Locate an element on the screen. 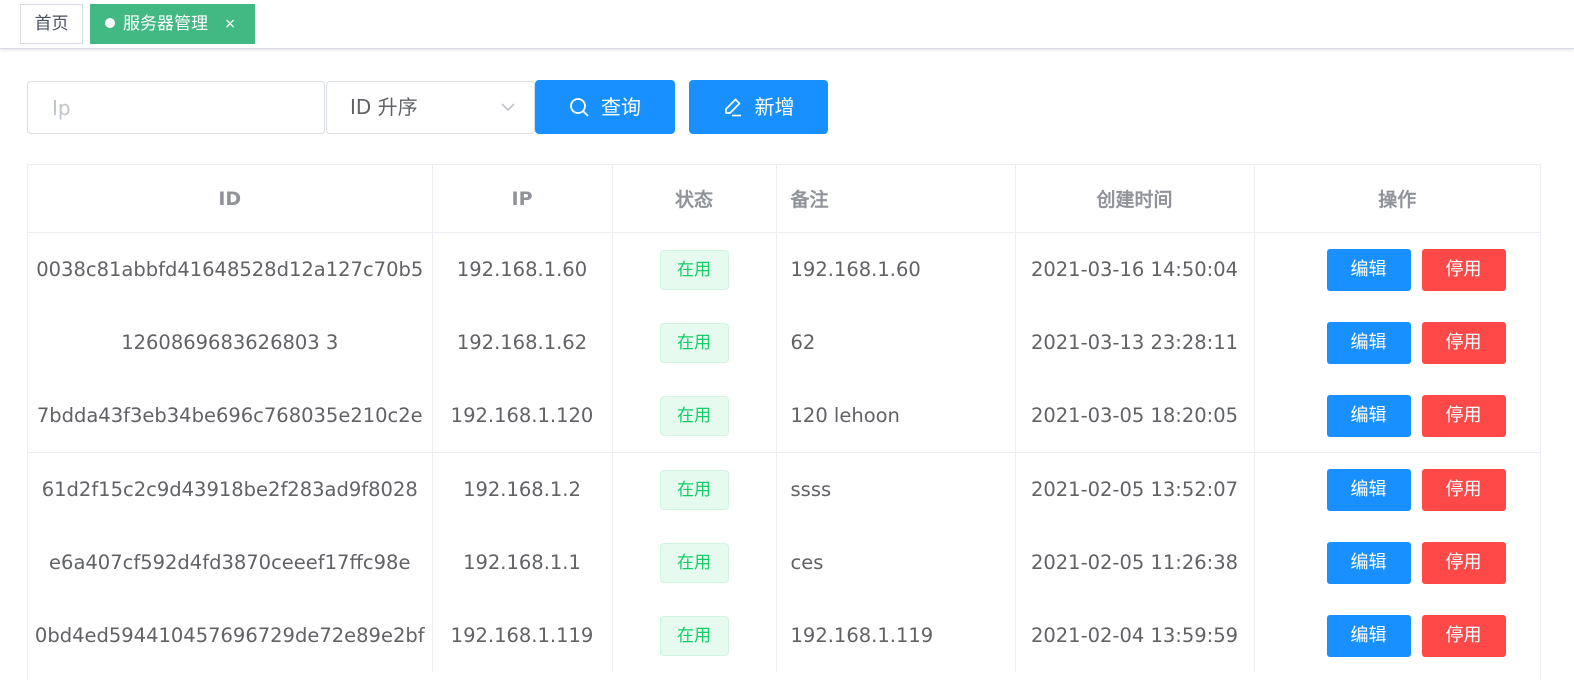 This screenshot has width=1574, height=680. cell-ip: 192.168.1.2 is located at coordinates (522, 489).